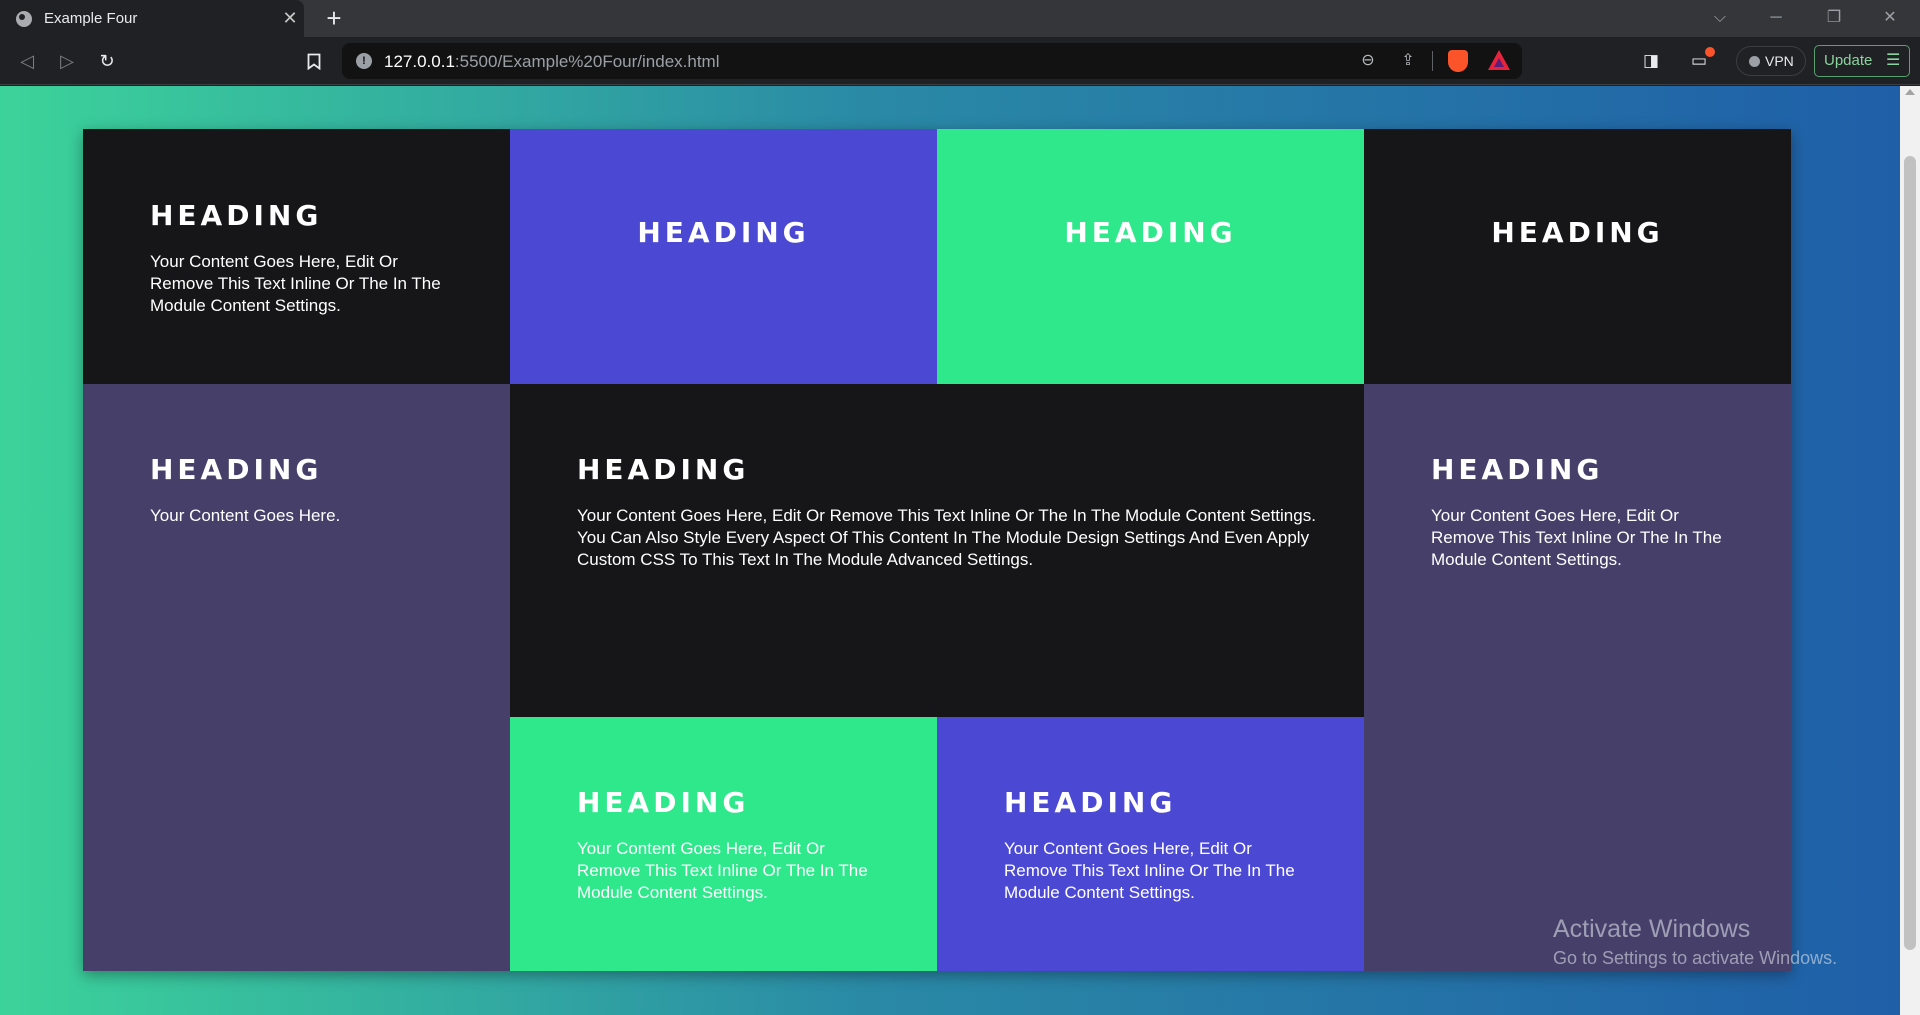 This screenshot has width=1920, height=1015. Describe the element at coordinates (1710, 52) in the screenshot. I see `notification-badge` at that location.